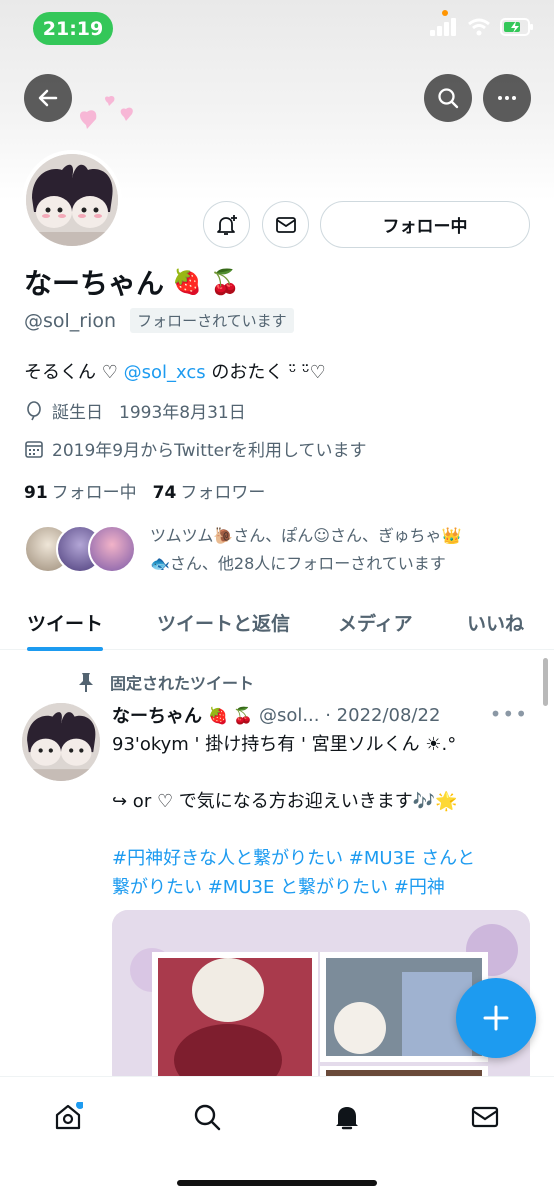 The image size is (554, 1200). I want to click on tweet-header: なーちゃん 🍓 🍒 @sol... · 2022/08/22, so click(276, 715).